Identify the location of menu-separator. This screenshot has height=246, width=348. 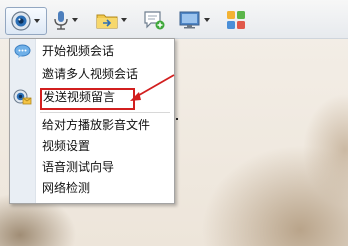
(105, 112).